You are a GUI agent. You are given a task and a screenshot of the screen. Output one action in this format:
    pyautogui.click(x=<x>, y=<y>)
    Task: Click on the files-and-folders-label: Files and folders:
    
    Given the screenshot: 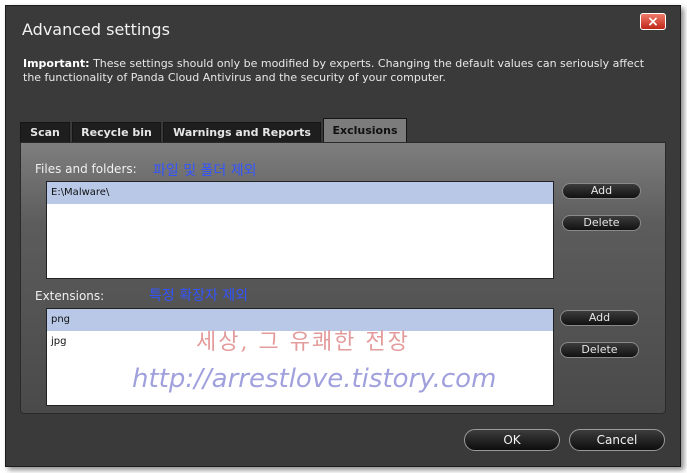 What is the action you would take?
    pyautogui.click(x=86, y=169)
    